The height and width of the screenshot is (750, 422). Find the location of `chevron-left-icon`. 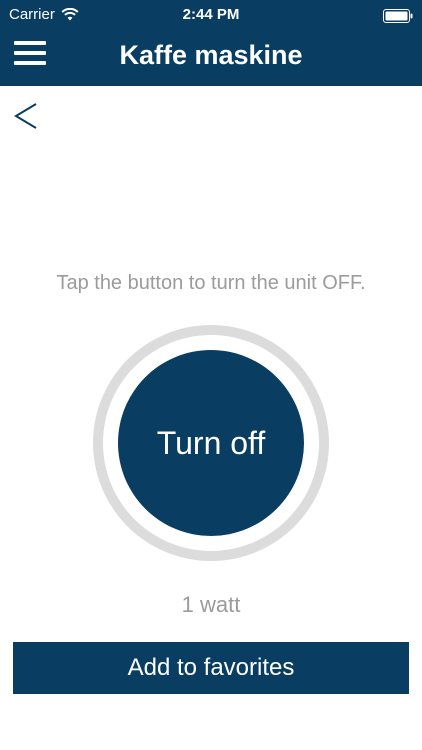

chevron-left-icon is located at coordinates (28, 116).